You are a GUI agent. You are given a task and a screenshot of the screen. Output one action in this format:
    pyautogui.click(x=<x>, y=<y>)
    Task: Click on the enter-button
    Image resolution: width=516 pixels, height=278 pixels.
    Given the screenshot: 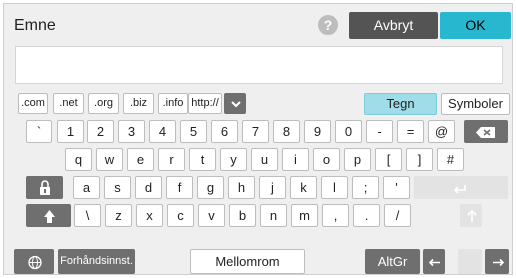 What is the action you would take?
    pyautogui.click(x=461, y=187)
    